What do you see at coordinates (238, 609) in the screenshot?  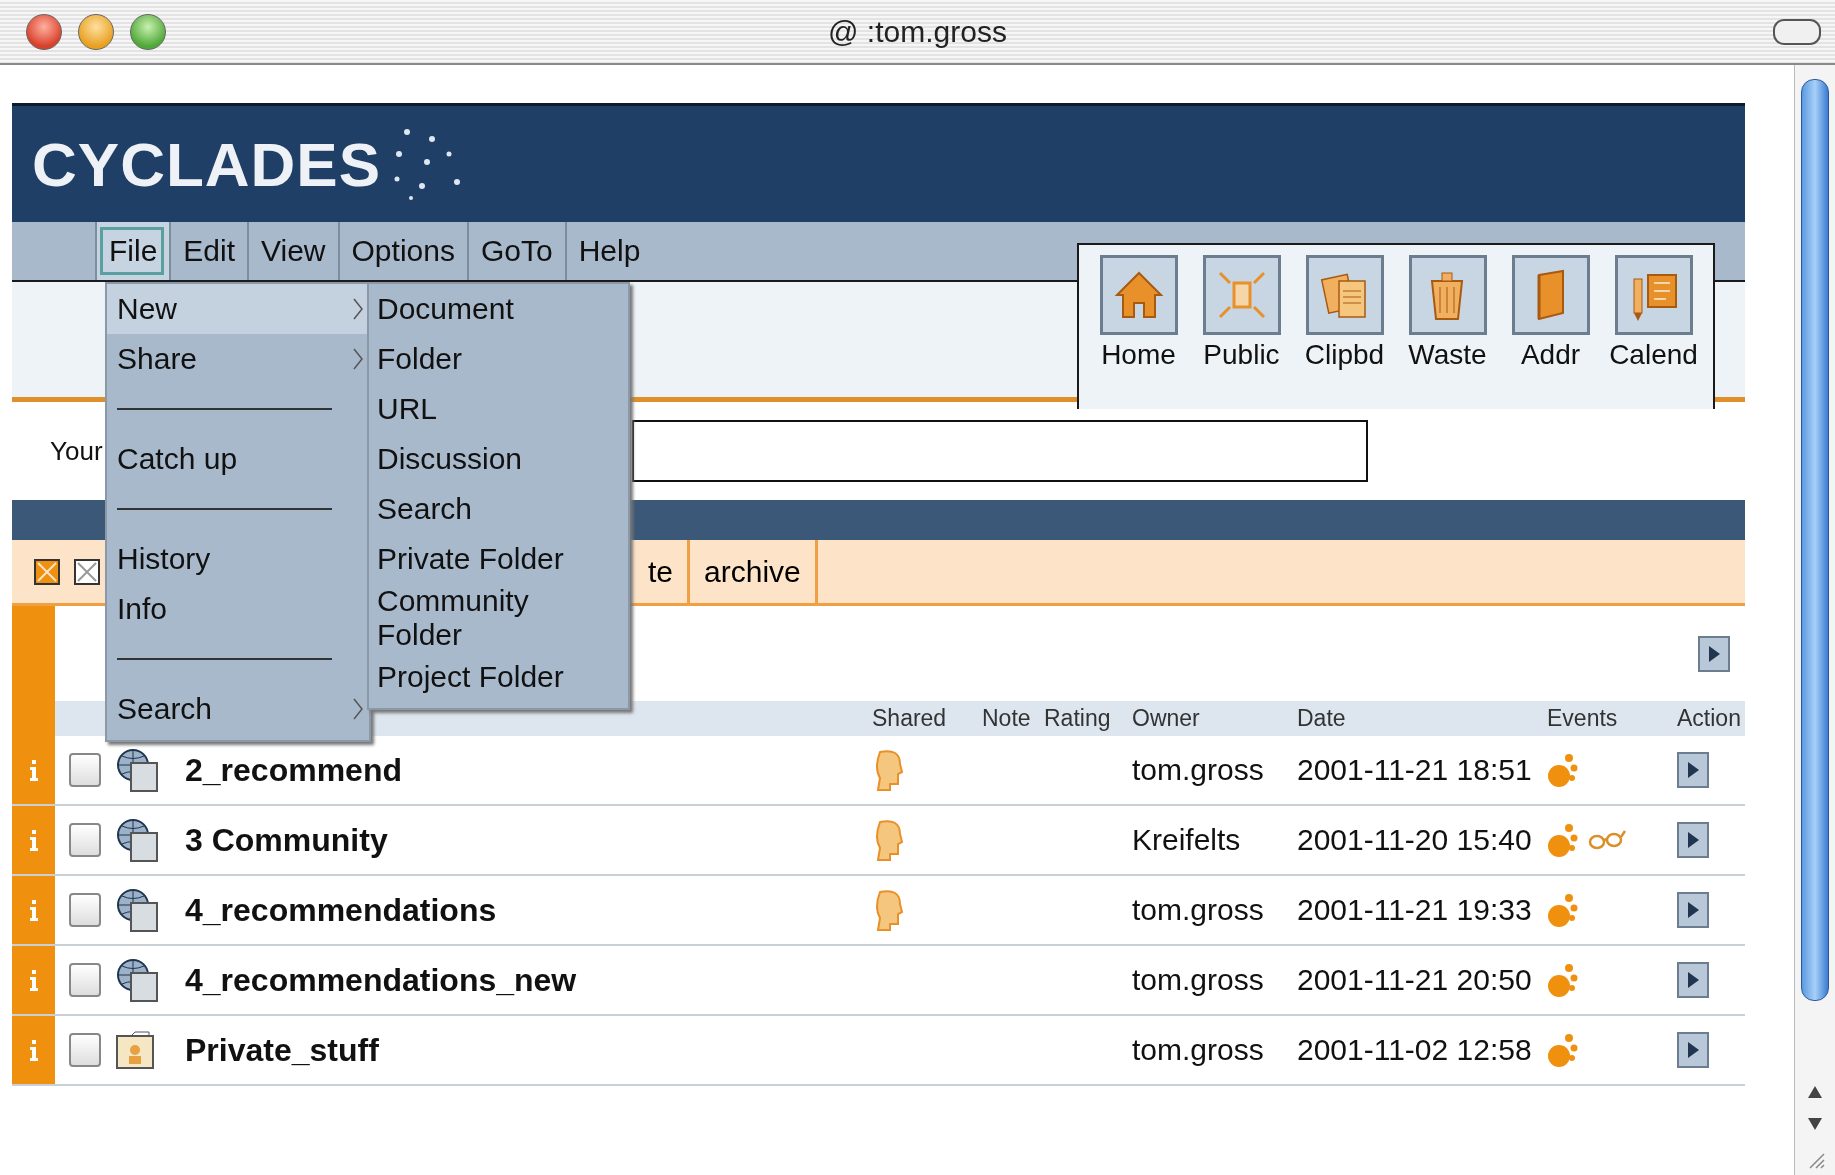 I see `menu-option: Info` at bounding box center [238, 609].